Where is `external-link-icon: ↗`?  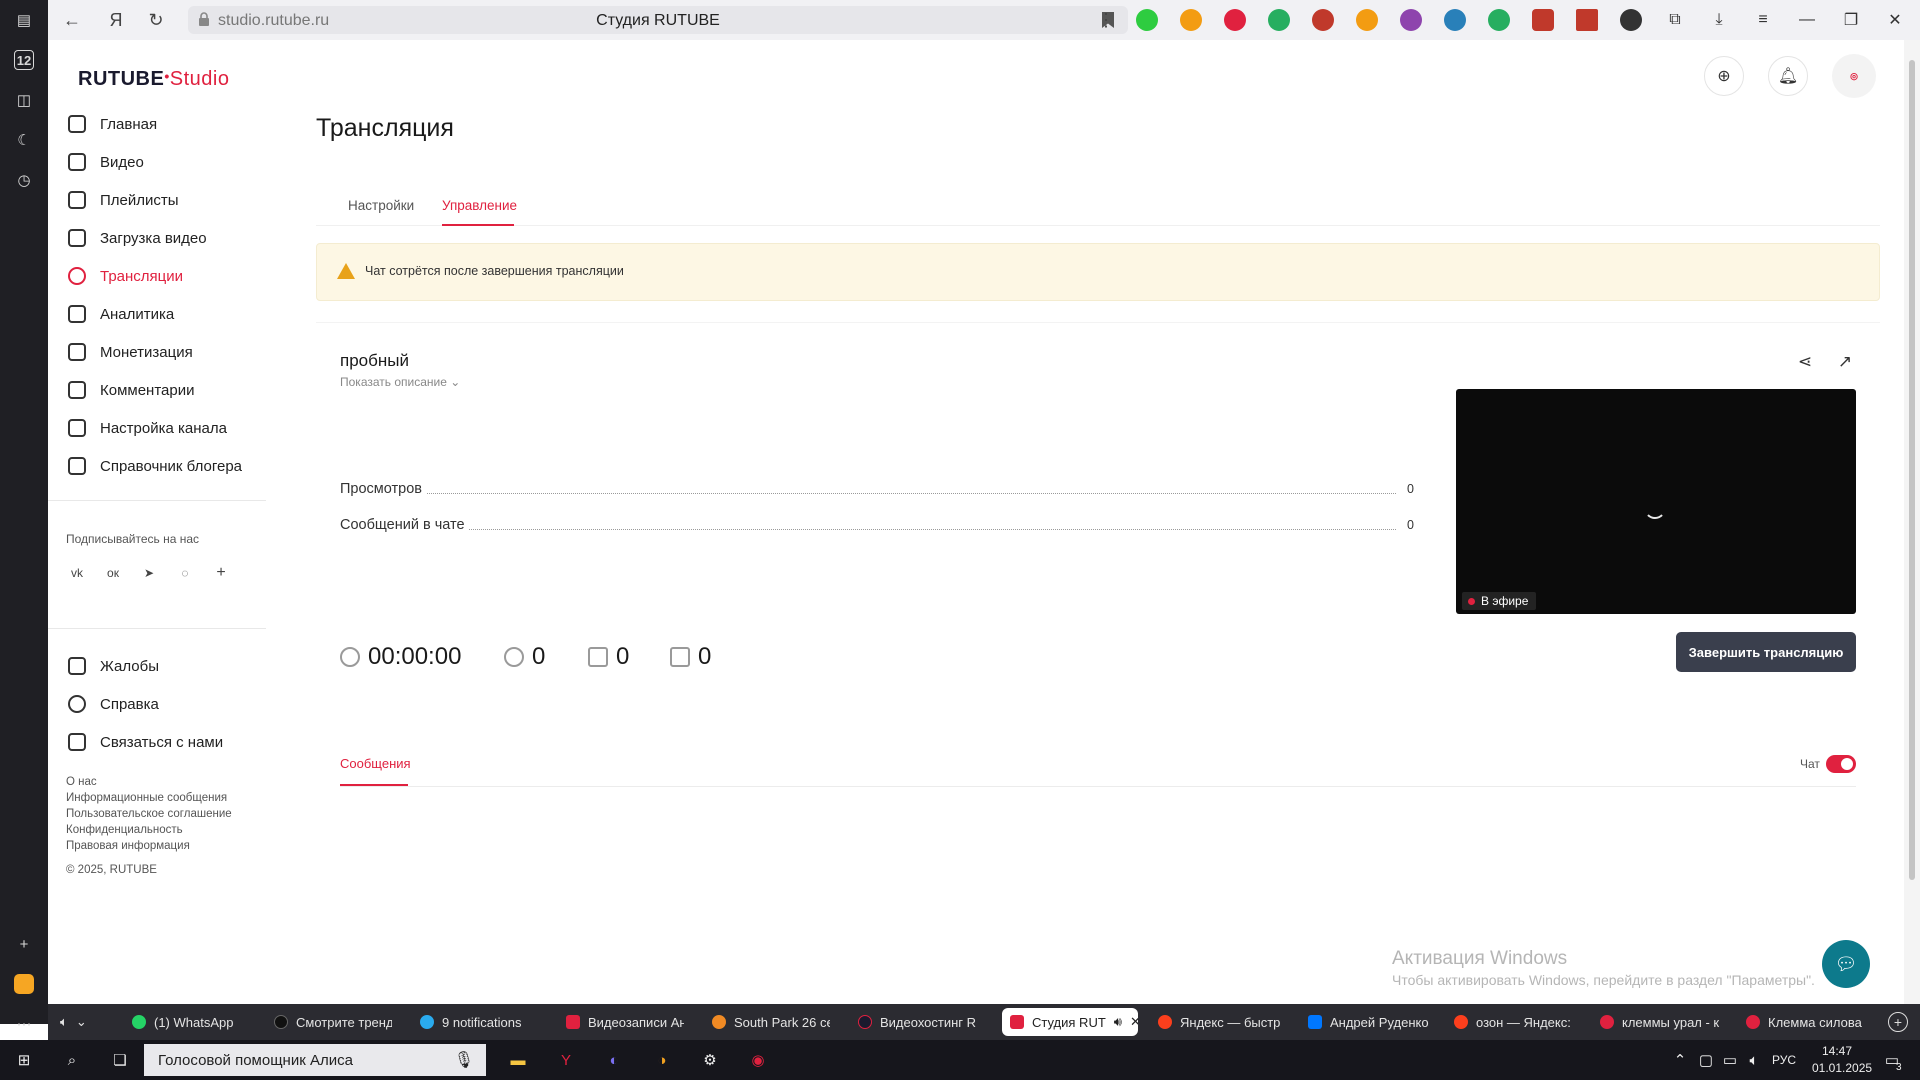
external-link-icon: ↗ is located at coordinates (1845, 362).